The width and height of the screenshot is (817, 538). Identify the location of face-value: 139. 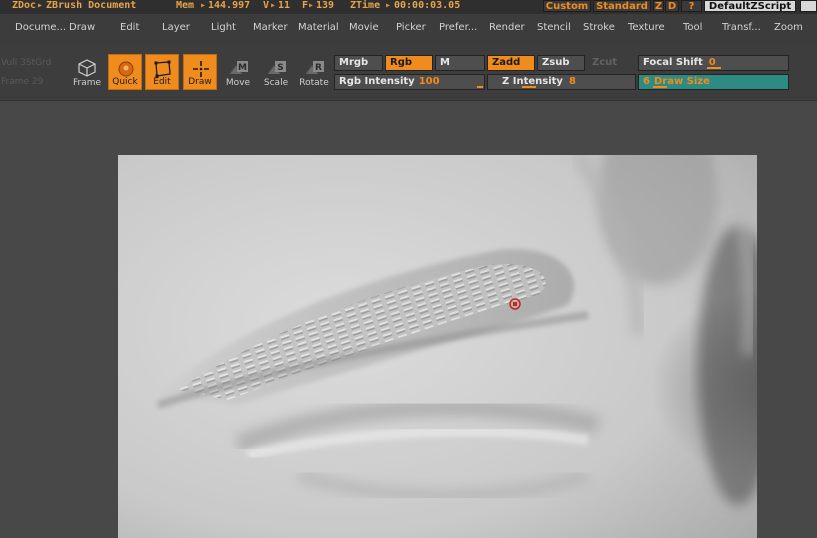
(325, 5).